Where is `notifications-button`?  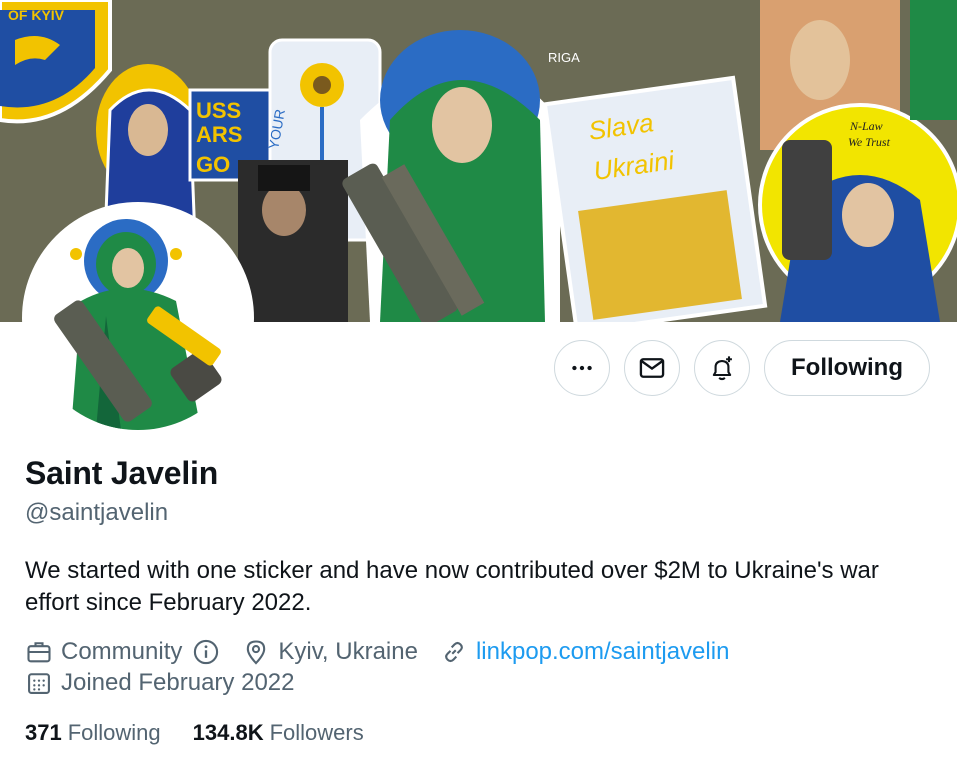 notifications-button is located at coordinates (722, 368).